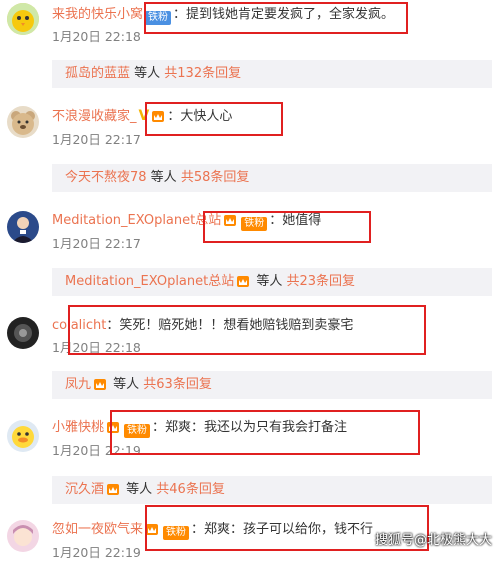 This screenshot has width=500, height=561. I want to click on reply-user: 孤岛的蓝蓝, so click(97, 73).